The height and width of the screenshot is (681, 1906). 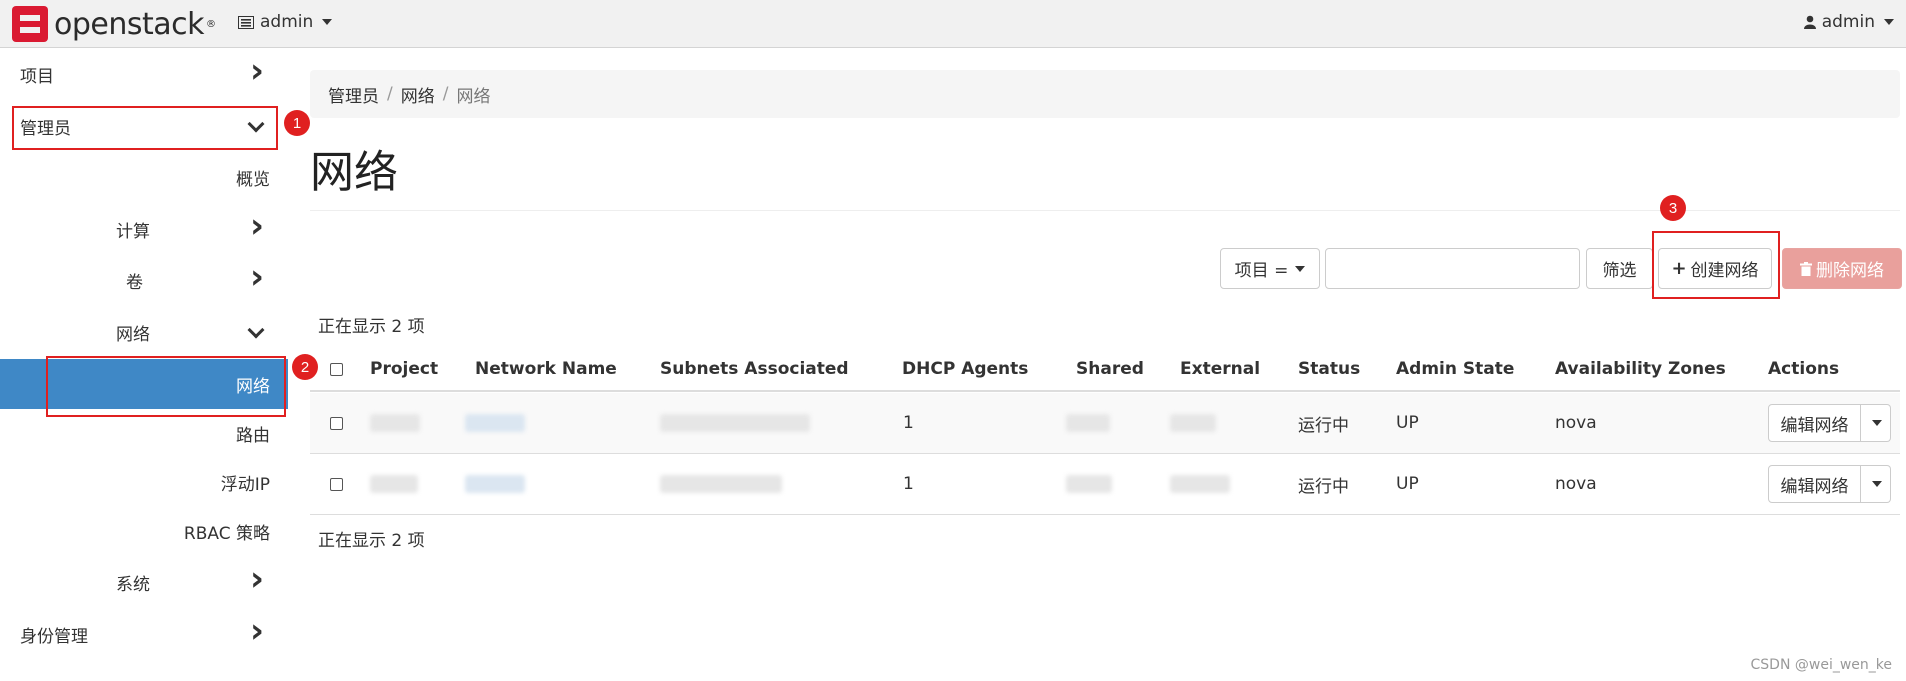 What do you see at coordinates (305, 367) in the screenshot?
I see `annotation-marker-2: 2` at bounding box center [305, 367].